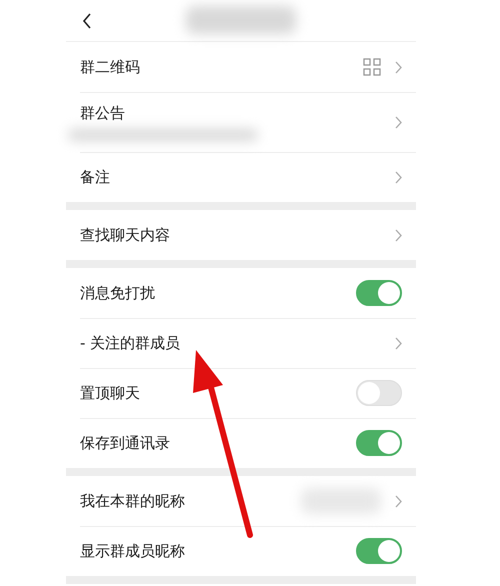  I want to click on settings-row: 保存到通讯录, so click(241, 443).